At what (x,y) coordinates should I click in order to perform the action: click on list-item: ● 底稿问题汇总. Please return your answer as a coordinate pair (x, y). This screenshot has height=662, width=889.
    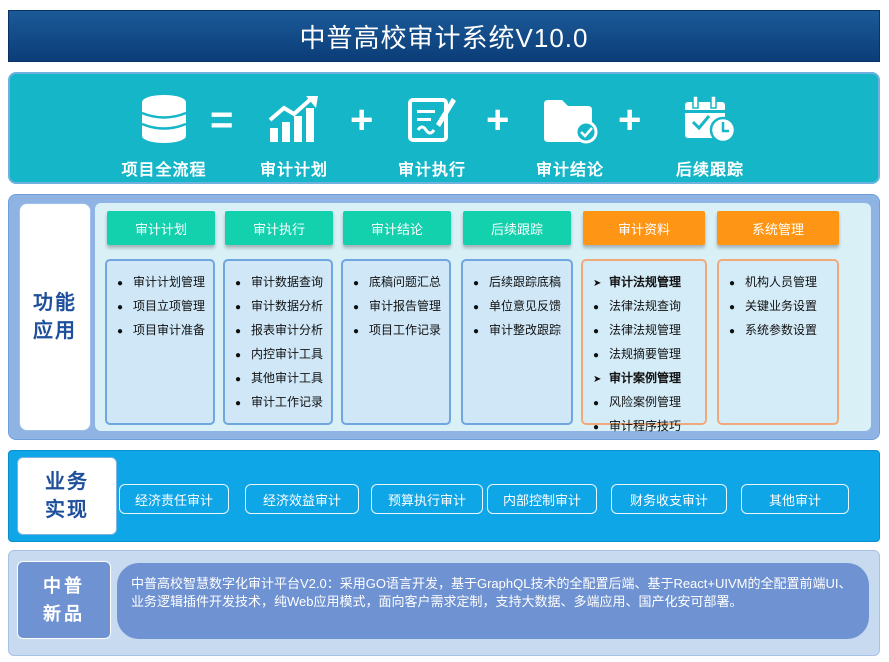
    Looking at the image, I should click on (401, 283).